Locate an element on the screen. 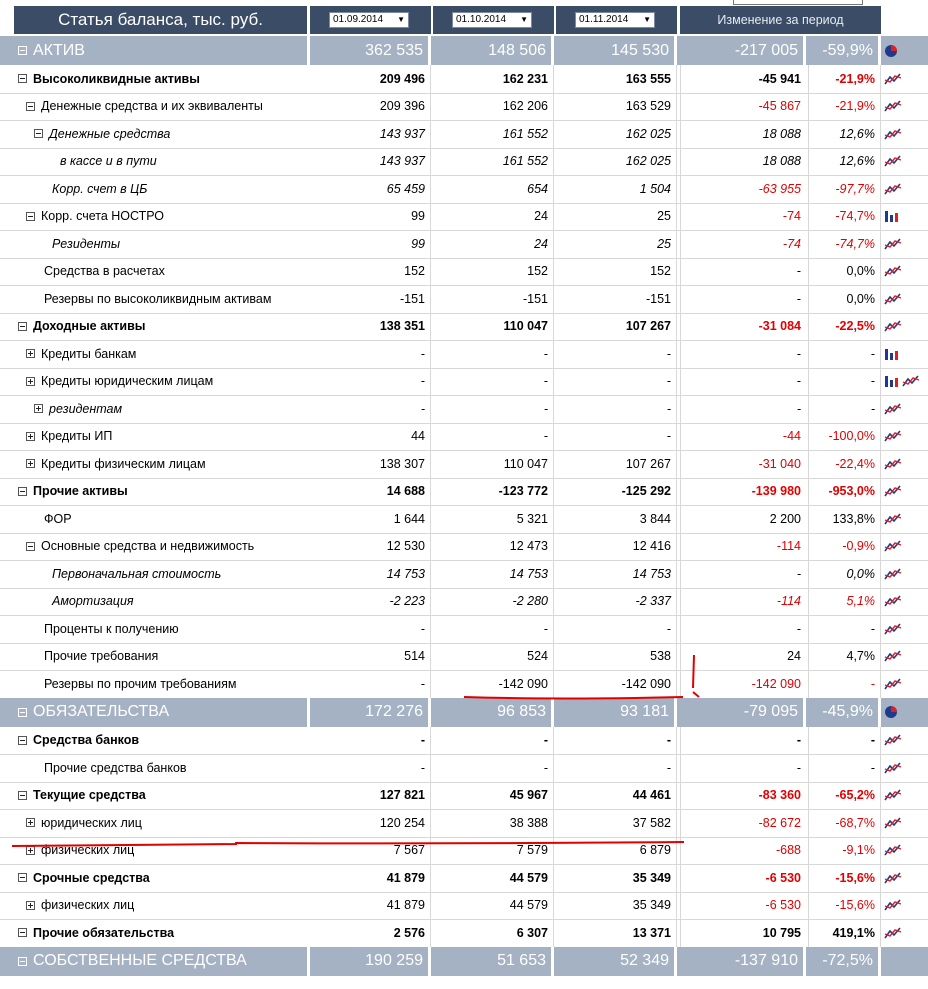  date-value: 01.11.2014 is located at coordinates (604, 19).